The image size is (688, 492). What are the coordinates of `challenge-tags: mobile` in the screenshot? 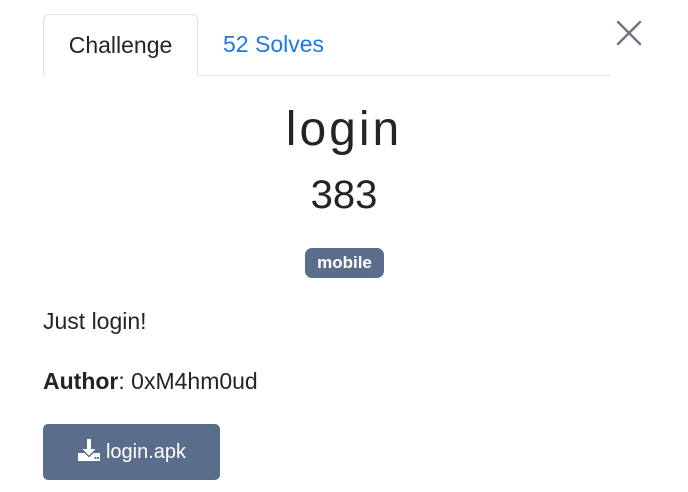 It's located at (344, 263).